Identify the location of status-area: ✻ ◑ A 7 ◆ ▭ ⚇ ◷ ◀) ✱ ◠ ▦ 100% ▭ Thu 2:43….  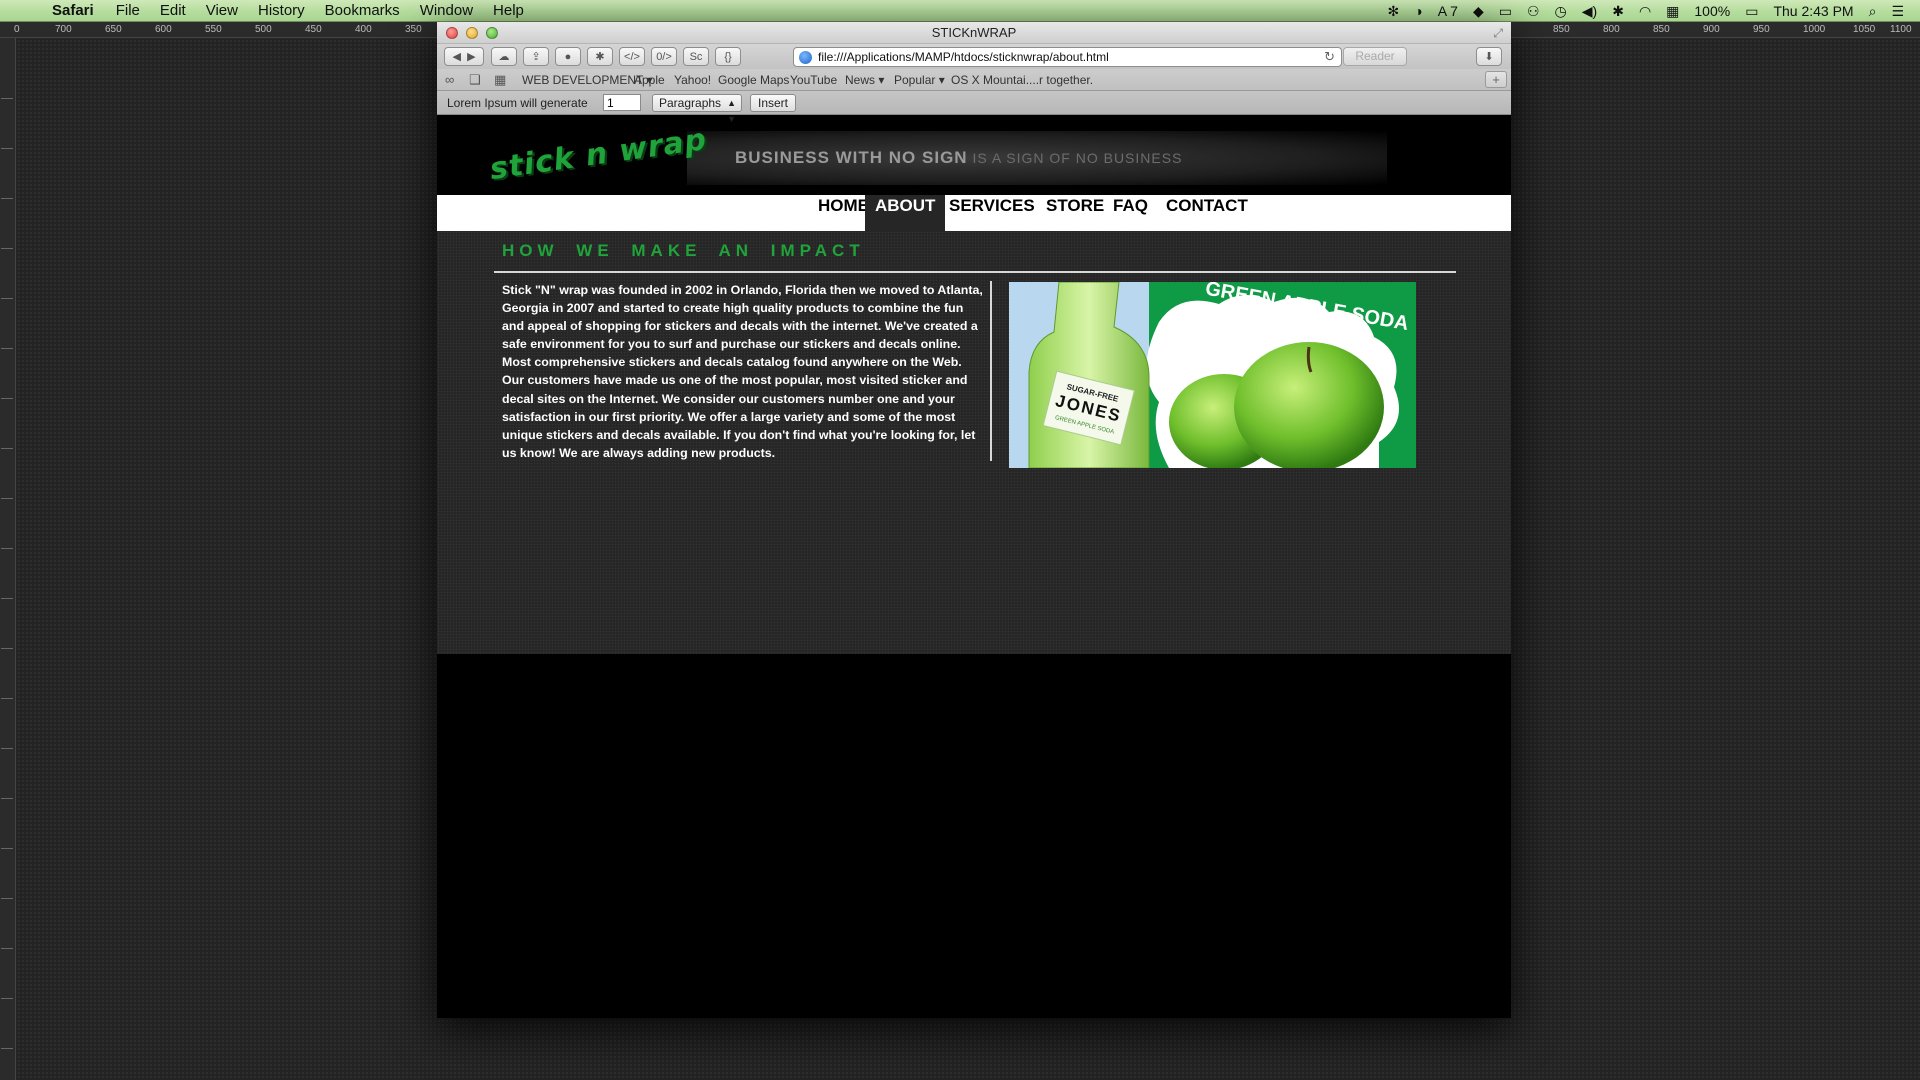
(1646, 11).